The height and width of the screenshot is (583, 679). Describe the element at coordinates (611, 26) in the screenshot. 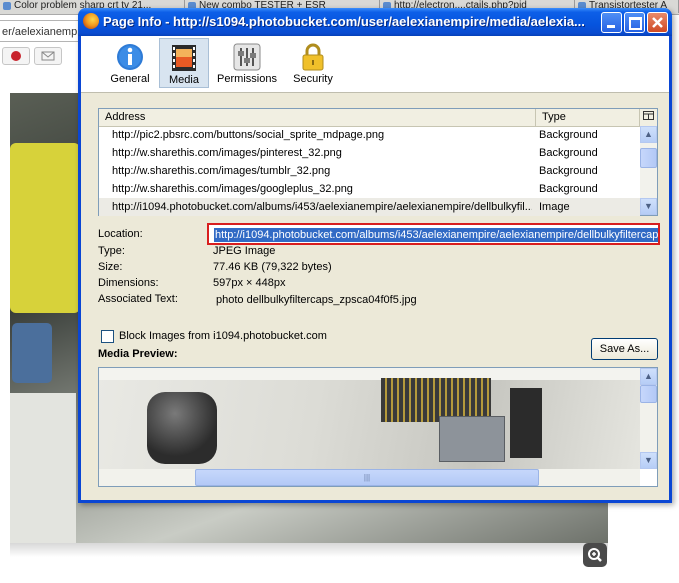

I see `minimize-icon` at that location.